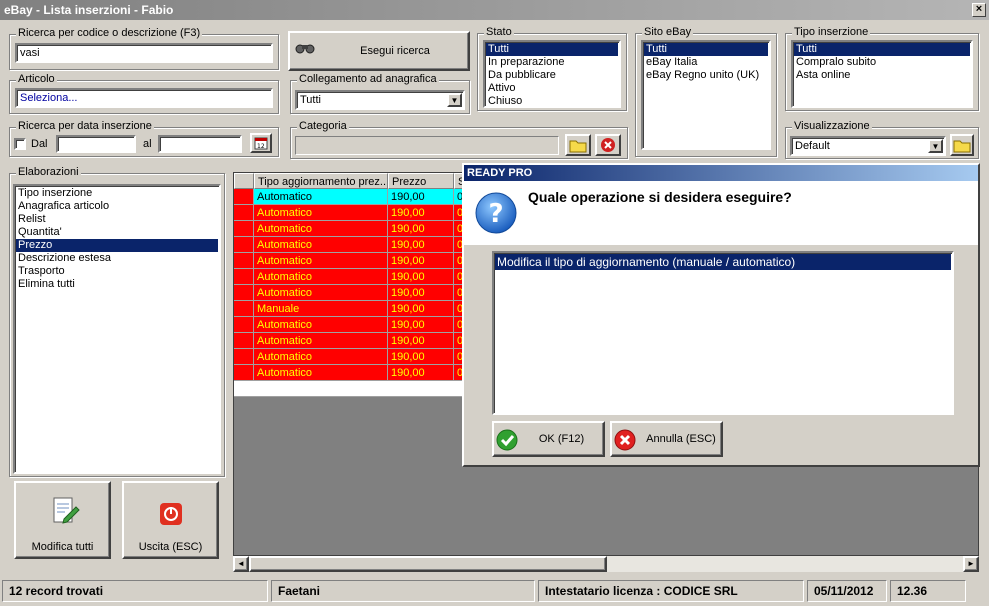 Image resolution: width=989 pixels, height=606 pixels. I want to click on tipo-item: Compralo subito, so click(882, 62).